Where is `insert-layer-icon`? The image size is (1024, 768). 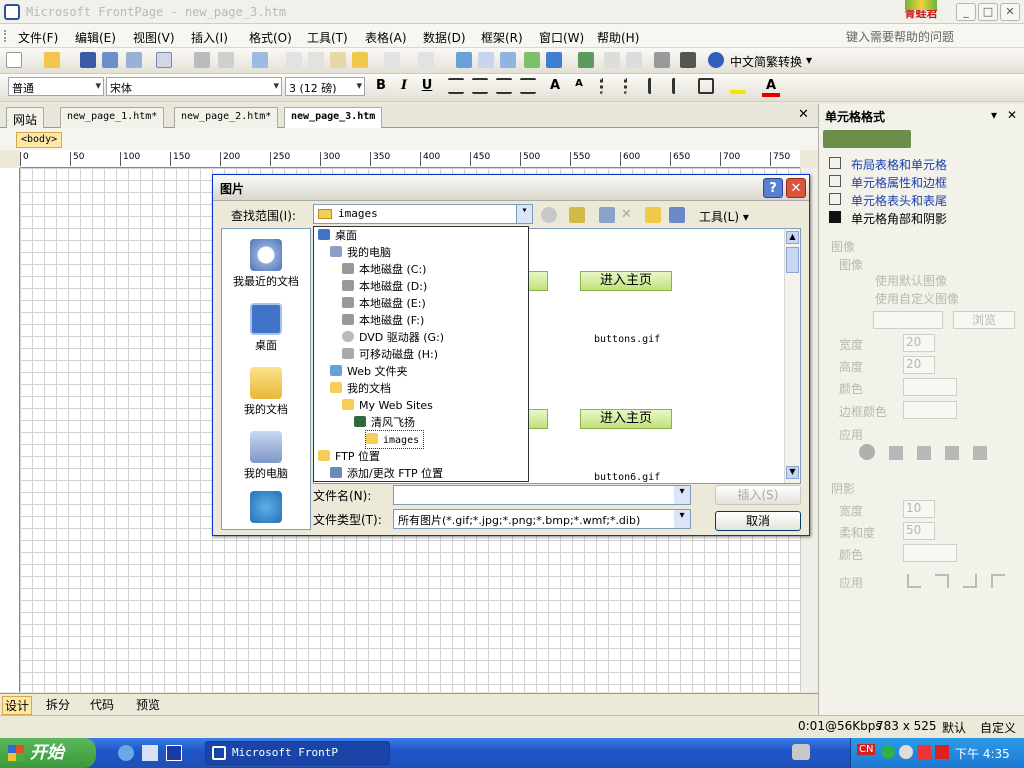 insert-layer-icon is located at coordinates (508, 60).